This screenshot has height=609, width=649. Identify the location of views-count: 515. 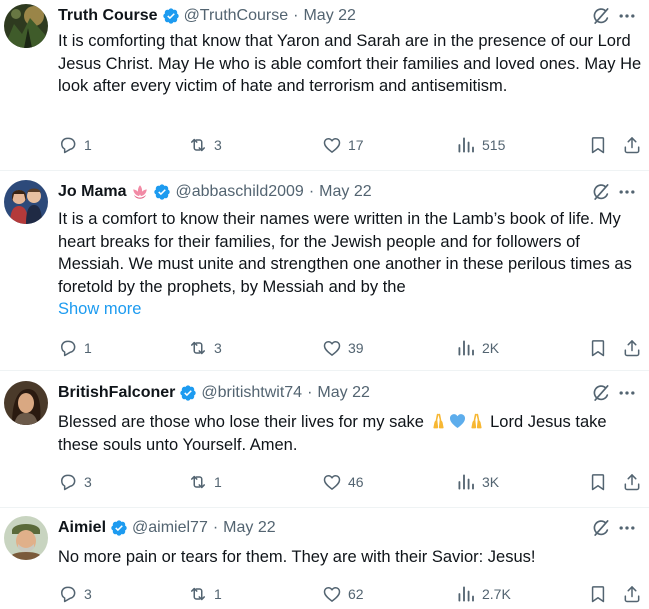
(494, 145).